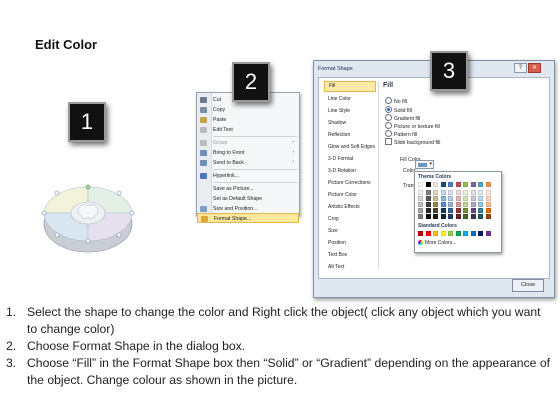  What do you see at coordinates (350, 267) in the screenshot?
I see `nav-item: Alt Text` at bounding box center [350, 267].